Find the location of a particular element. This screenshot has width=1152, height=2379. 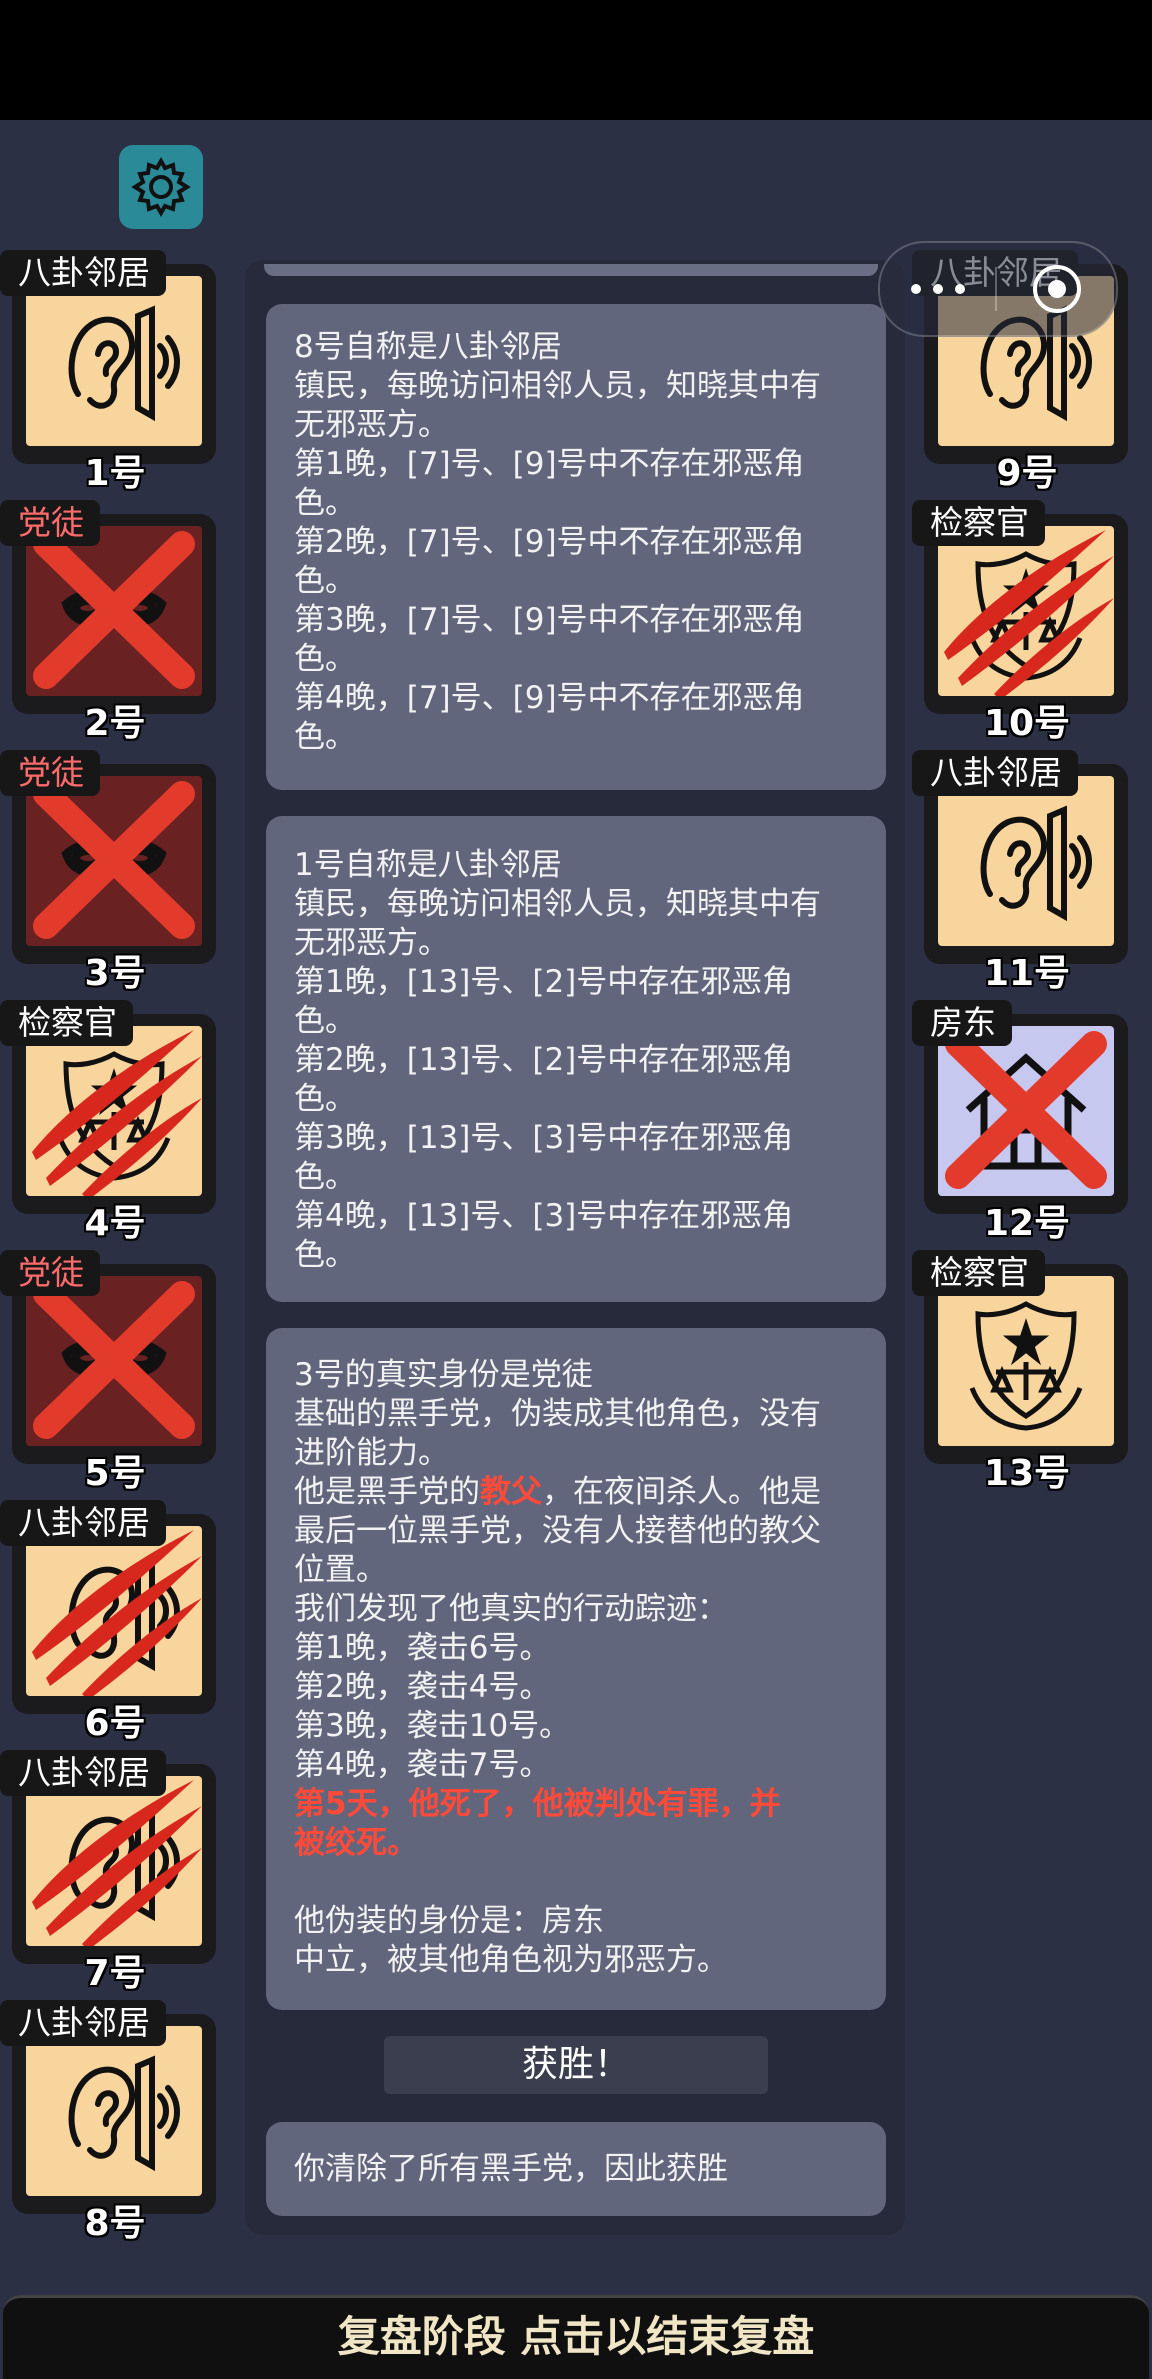

gear-icon is located at coordinates (161, 187).